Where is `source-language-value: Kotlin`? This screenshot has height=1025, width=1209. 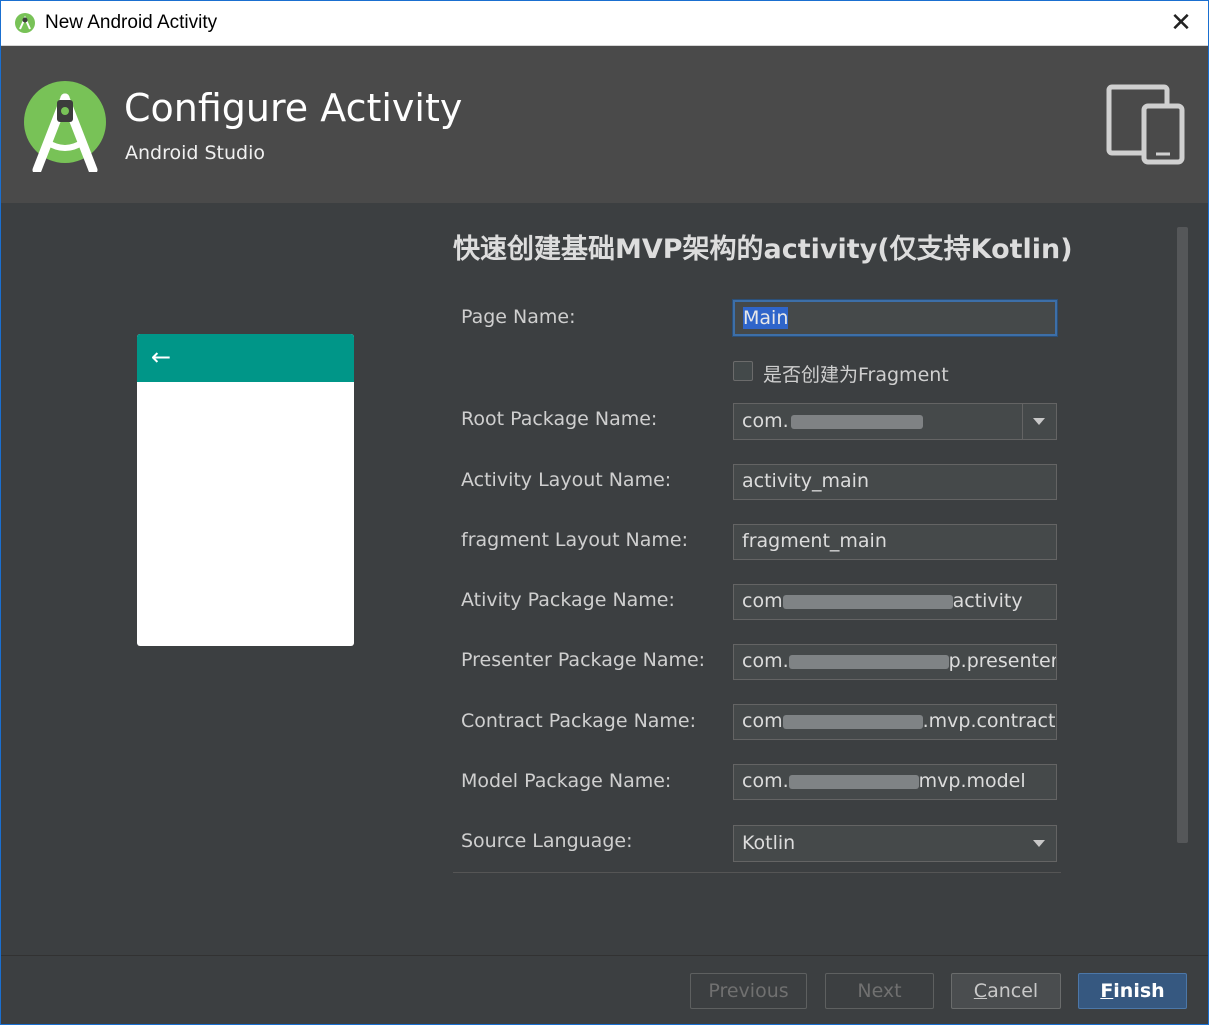
source-language-value: Kotlin is located at coordinates (769, 843).